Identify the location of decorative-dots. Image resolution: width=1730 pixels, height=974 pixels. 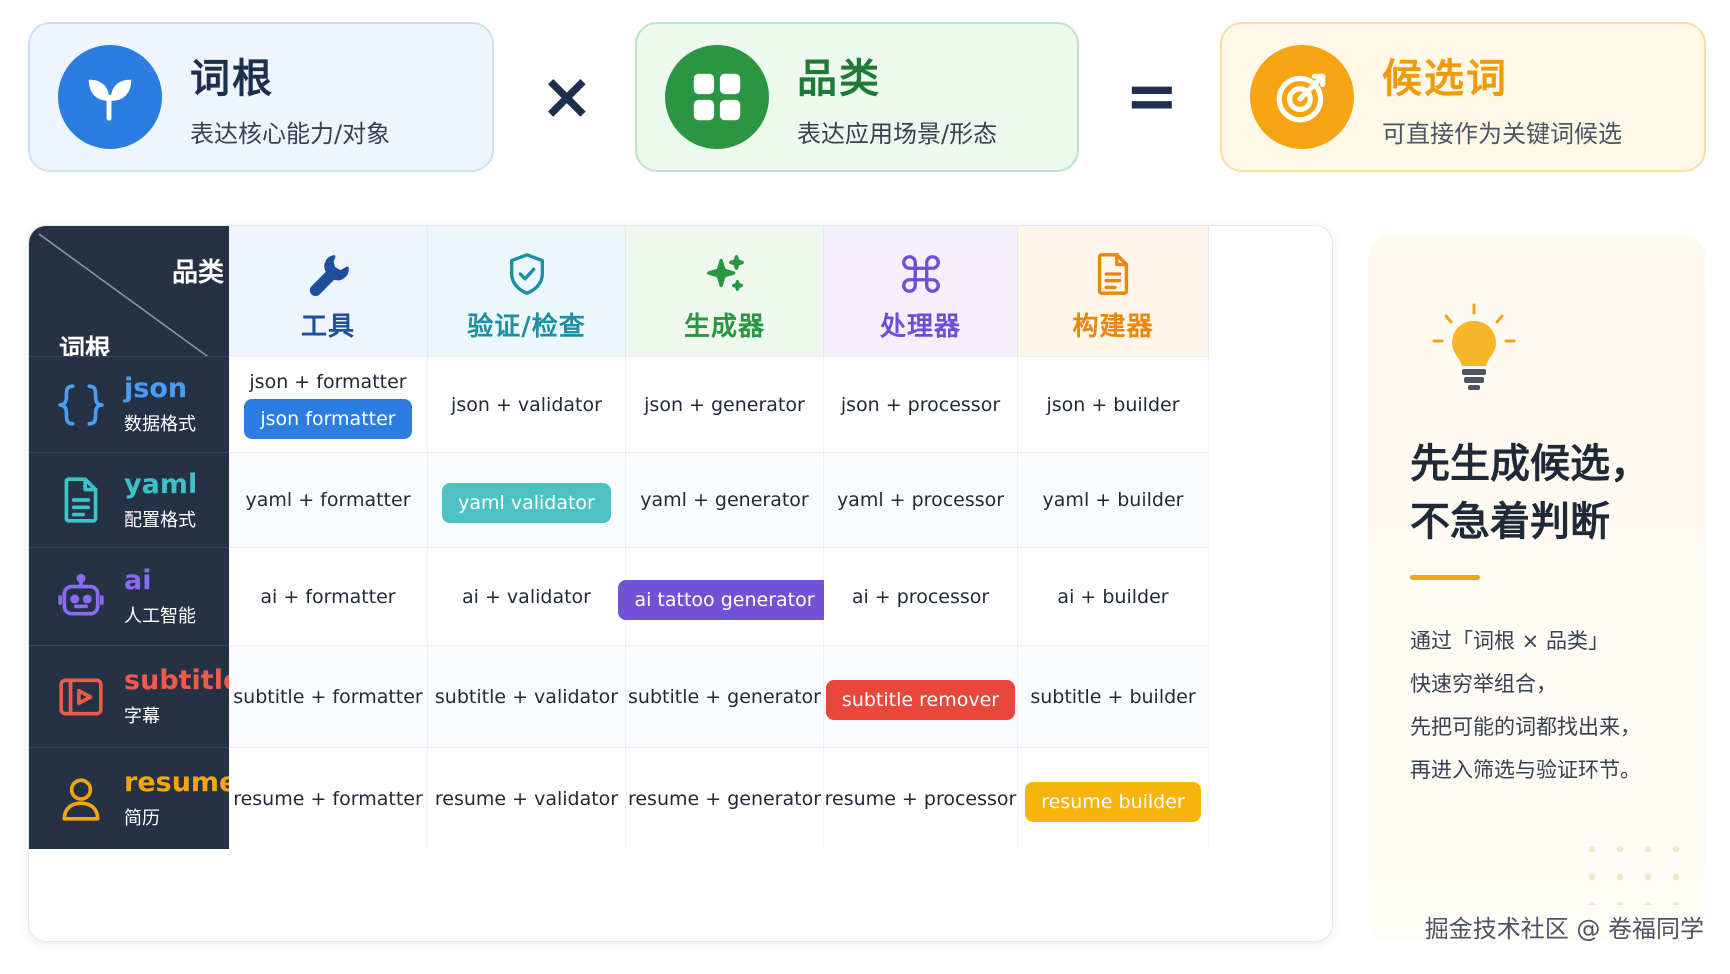
(1633, 870).